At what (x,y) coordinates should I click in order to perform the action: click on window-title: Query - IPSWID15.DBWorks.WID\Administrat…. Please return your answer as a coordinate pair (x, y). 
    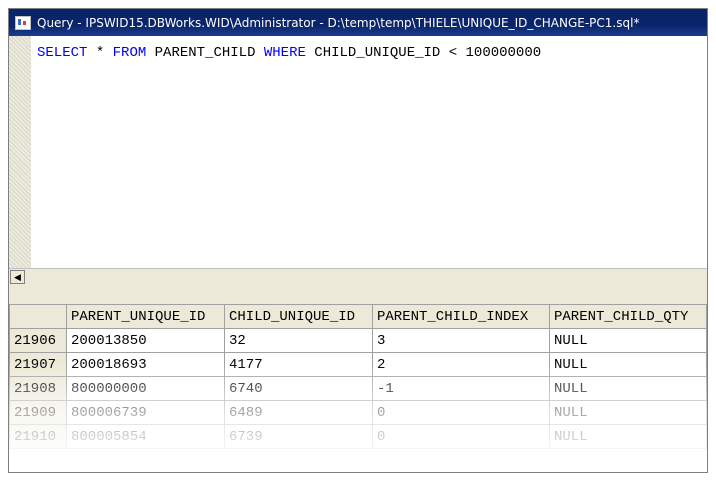
    Looking at the image, I should click on (338, 22).